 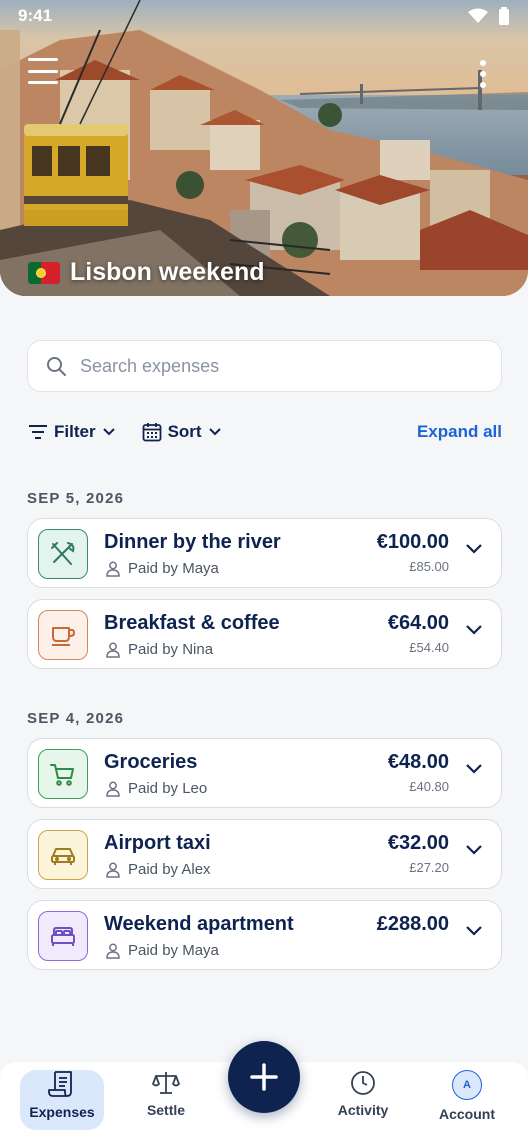 I want to click on nav-settle-label: Settle, so click(x=166, y=1110).